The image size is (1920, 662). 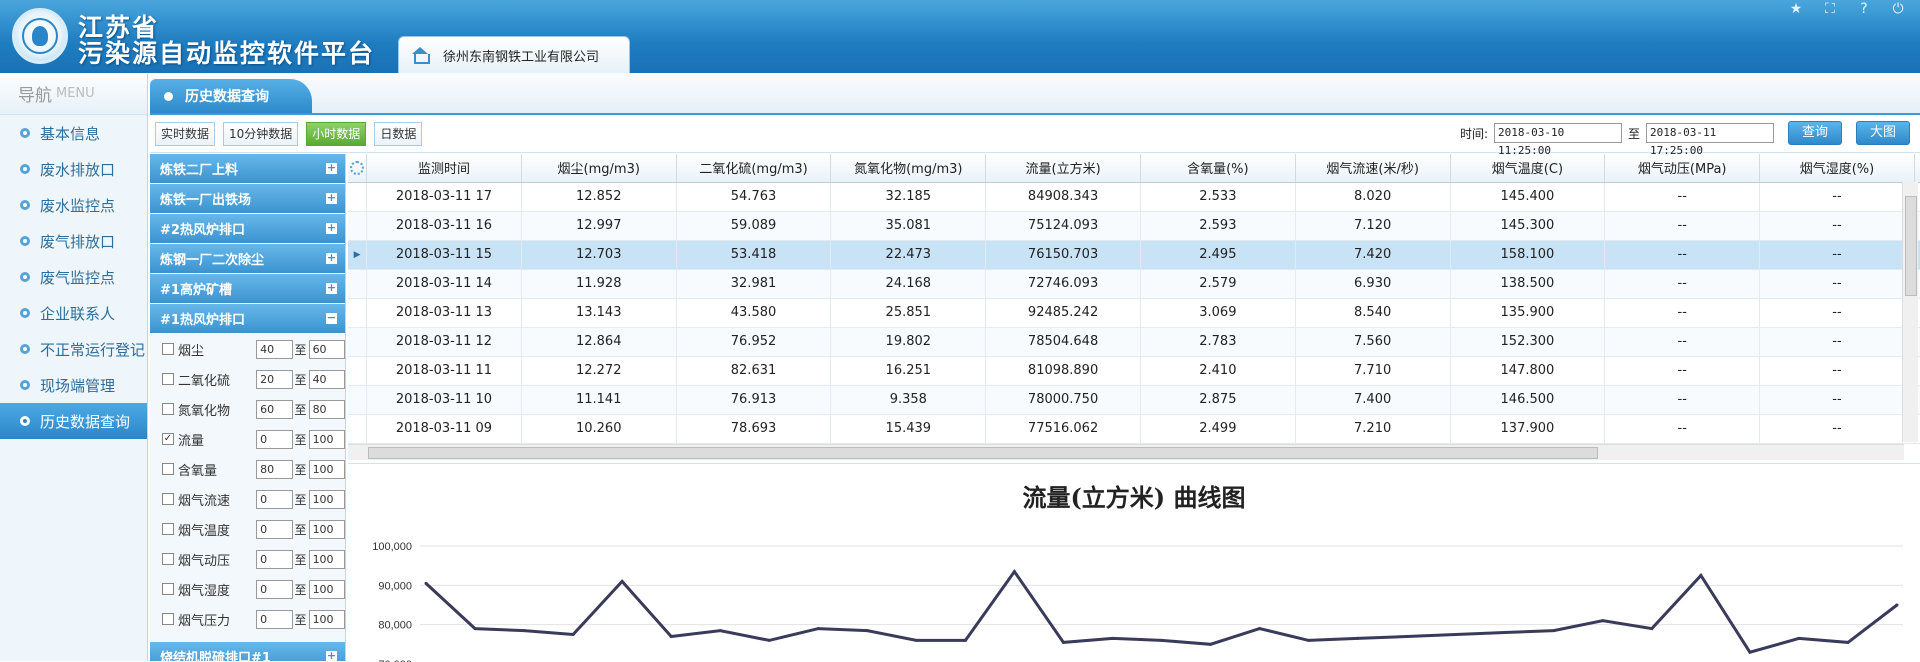 What do you see at coordinates (1911, 246) in the screenshot?
I see `vertical-scroll-thumb` at bounding box center [1911, 246].